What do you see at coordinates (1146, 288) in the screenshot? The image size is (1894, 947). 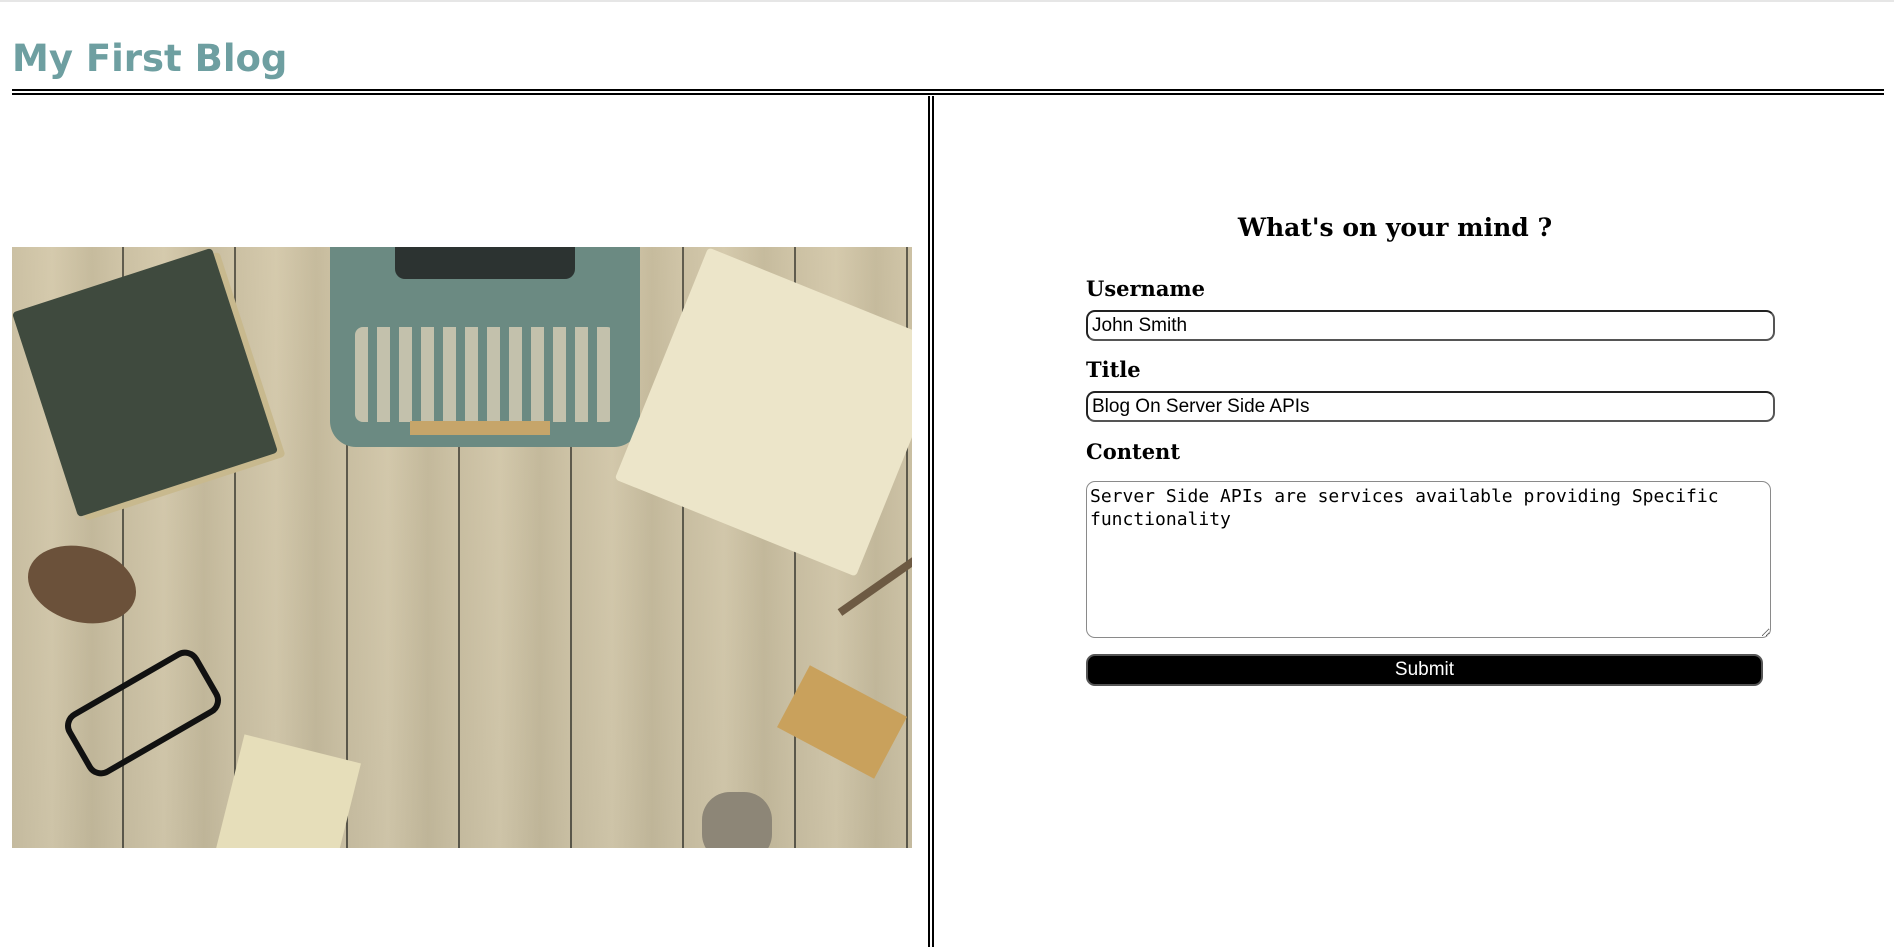 I see `username-label: Username` at bounding box center [1146, 288].